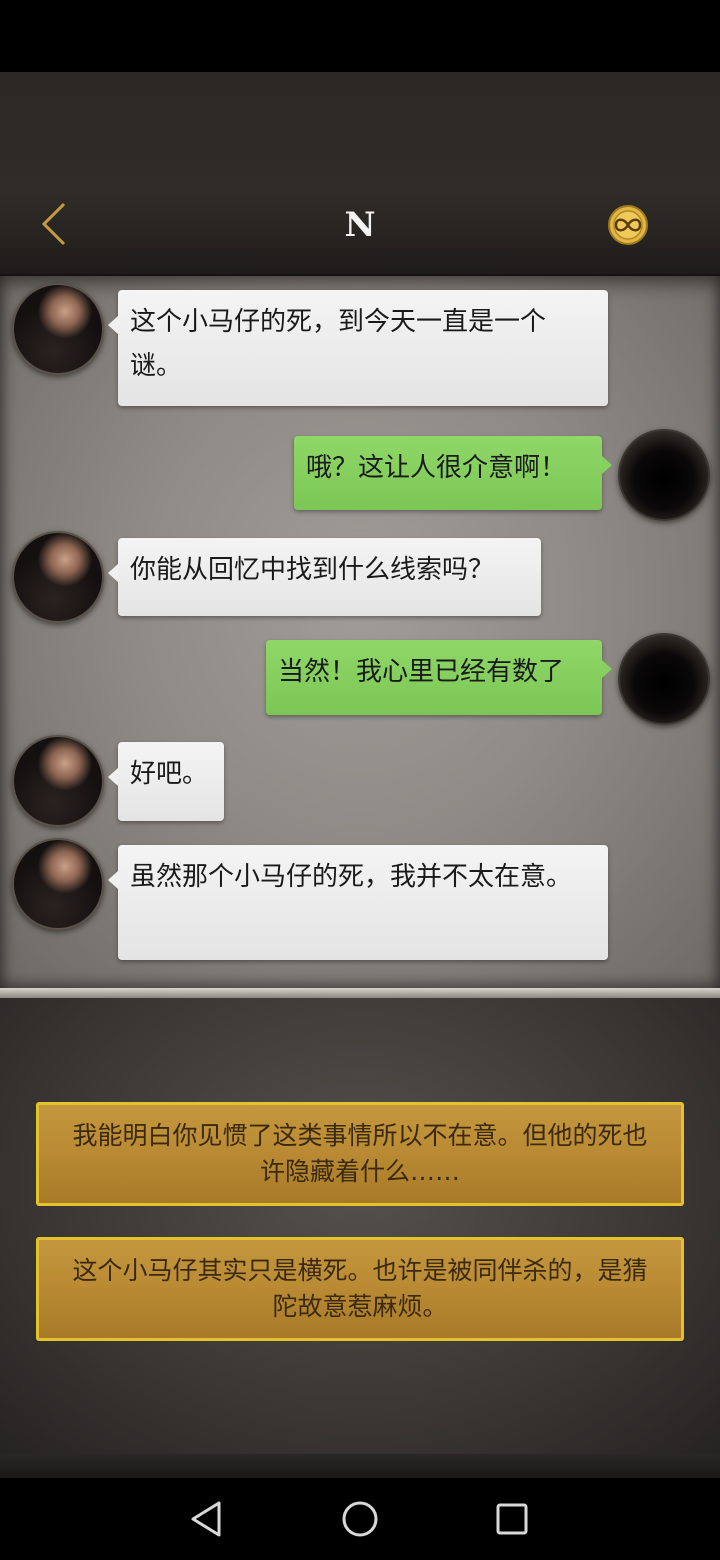 The image size is (720, 1560). I want to click on coin-button, so click(628, 225).